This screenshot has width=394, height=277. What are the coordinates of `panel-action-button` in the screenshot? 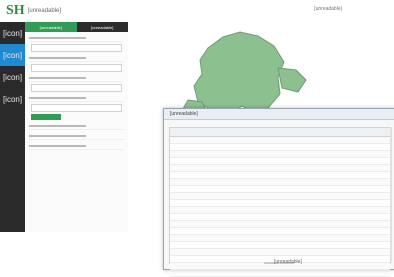 It's located at (46, 117).